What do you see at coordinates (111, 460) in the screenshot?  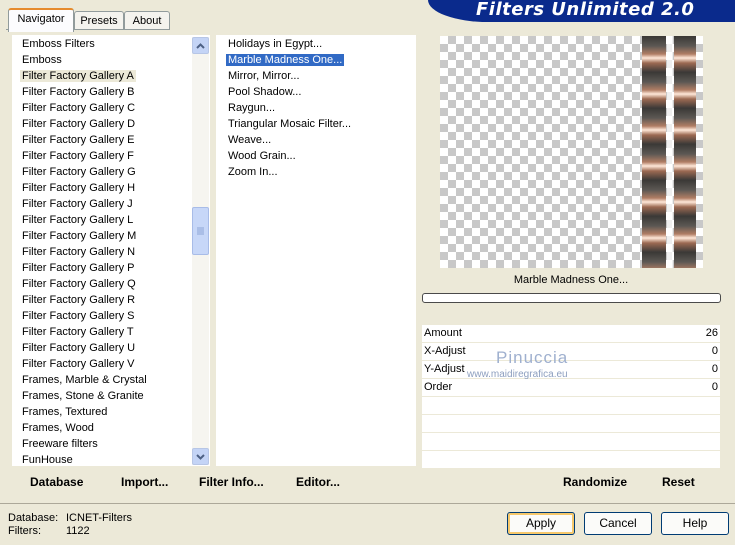 I see `category-item: FunHouse` at bounding box center [111, 460].